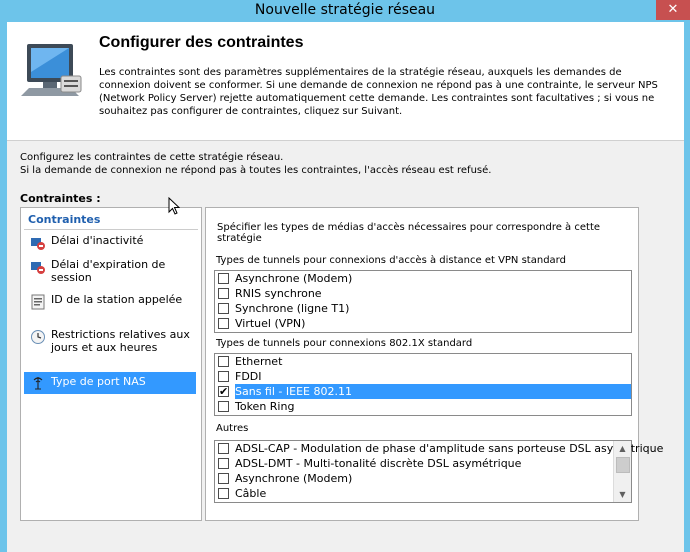  I want to click on constraints-label: Contraintes :, so click(60, 198).